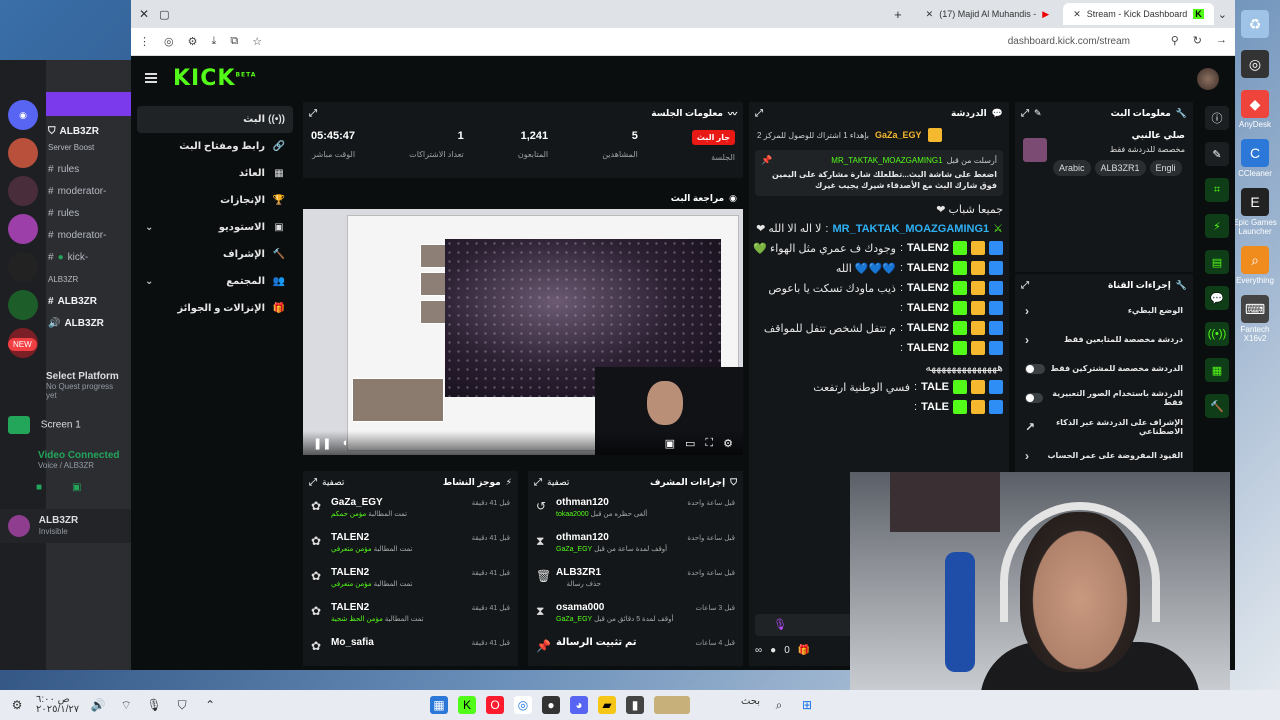 The width and height of the screenshot is (1280, 720). What do you see at coordinates (333, 482) in the screenshot?
I see `filter-button: تصفية` at bounding box center [333, 482].